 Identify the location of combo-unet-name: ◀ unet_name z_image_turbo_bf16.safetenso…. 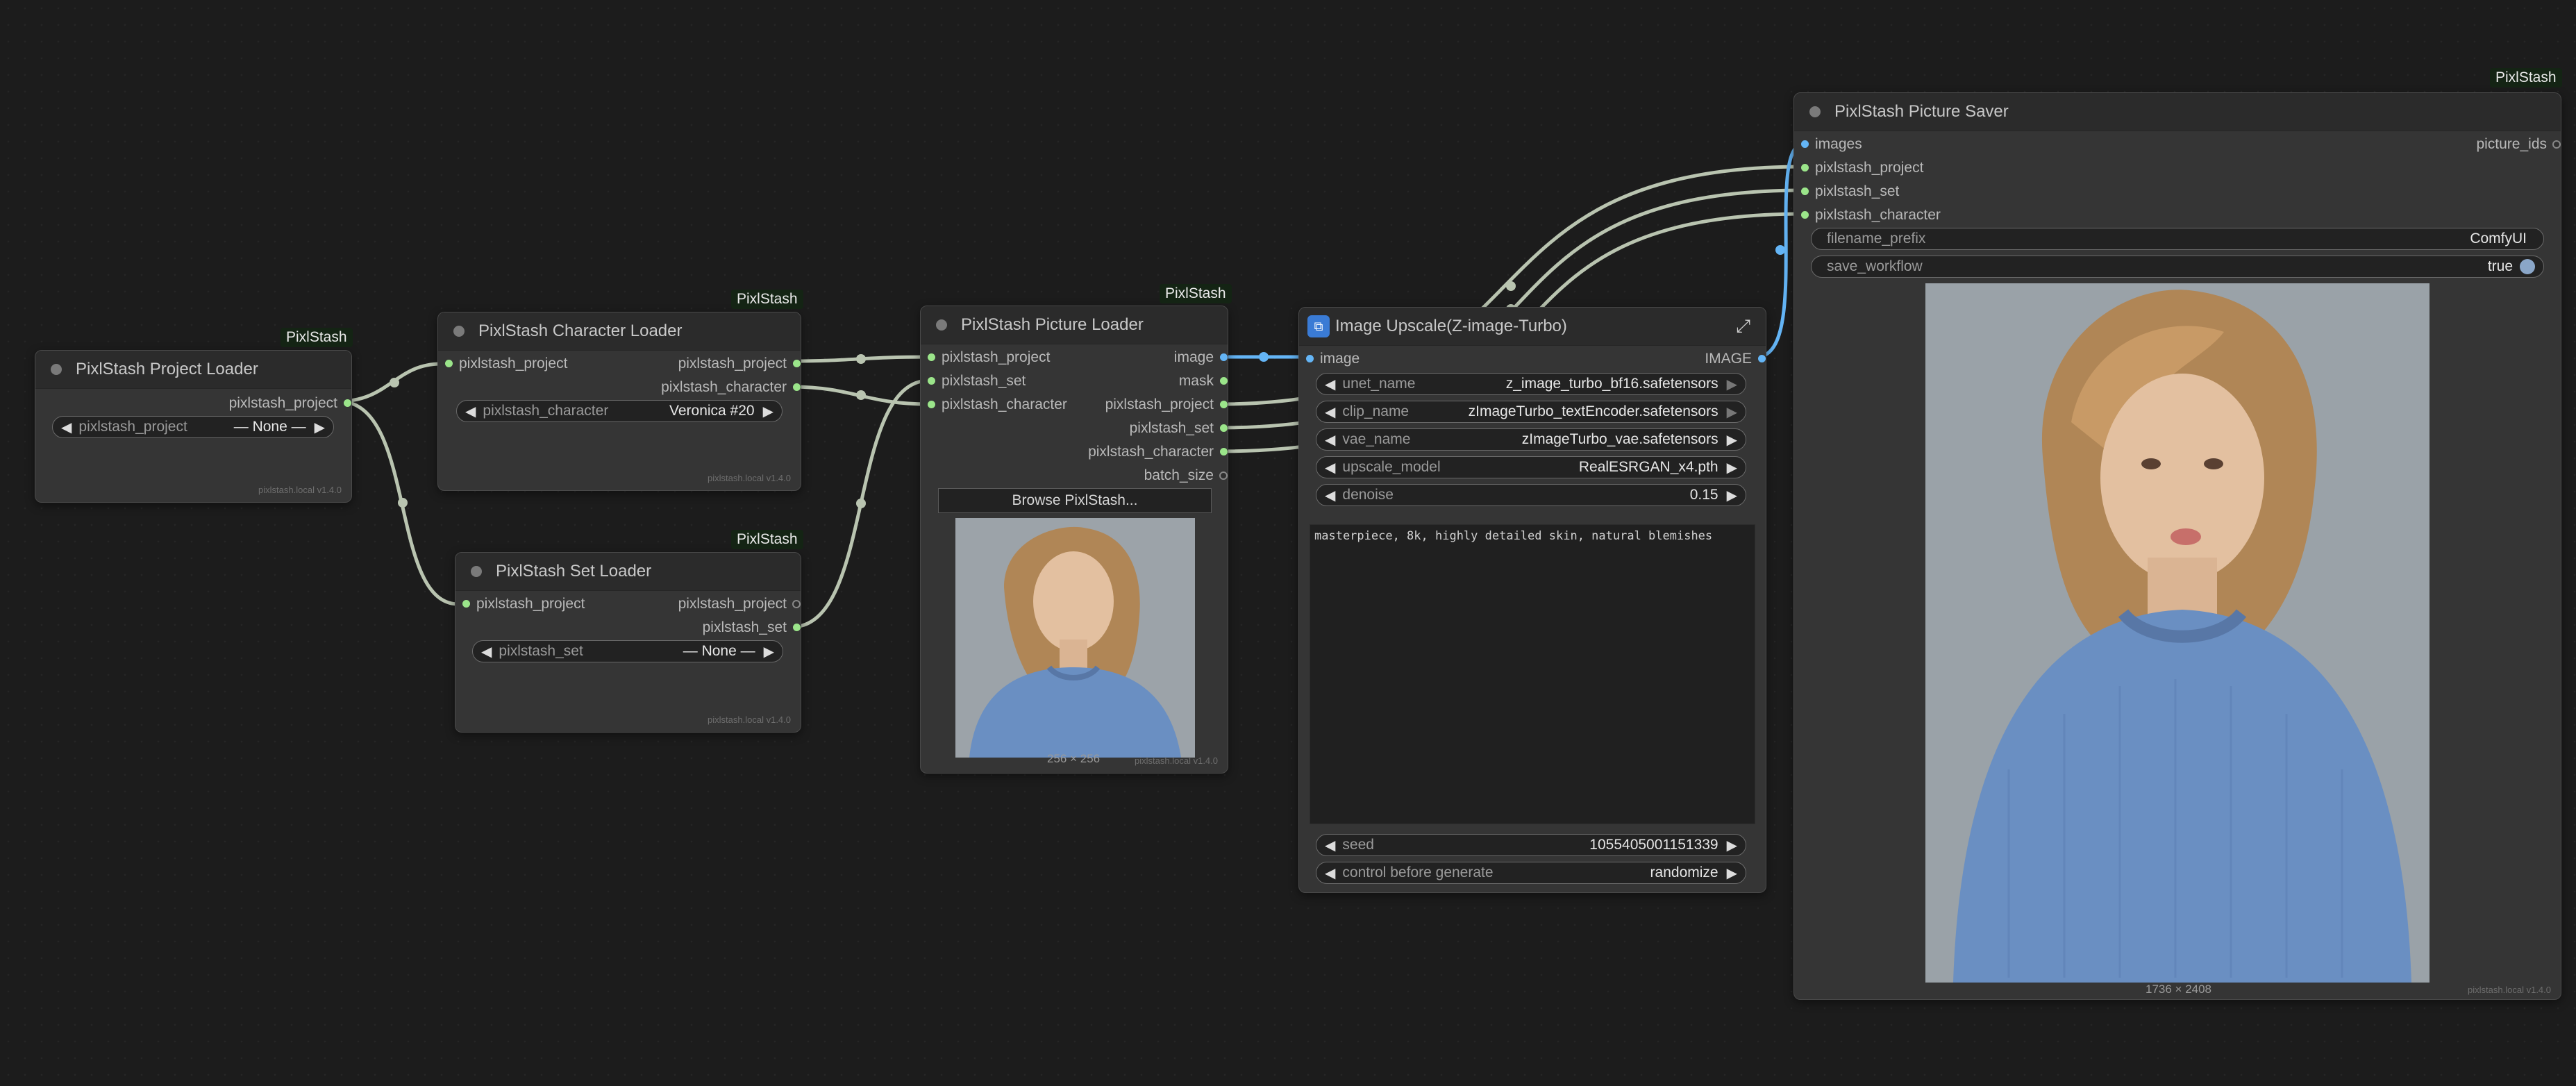
(1531, 384).